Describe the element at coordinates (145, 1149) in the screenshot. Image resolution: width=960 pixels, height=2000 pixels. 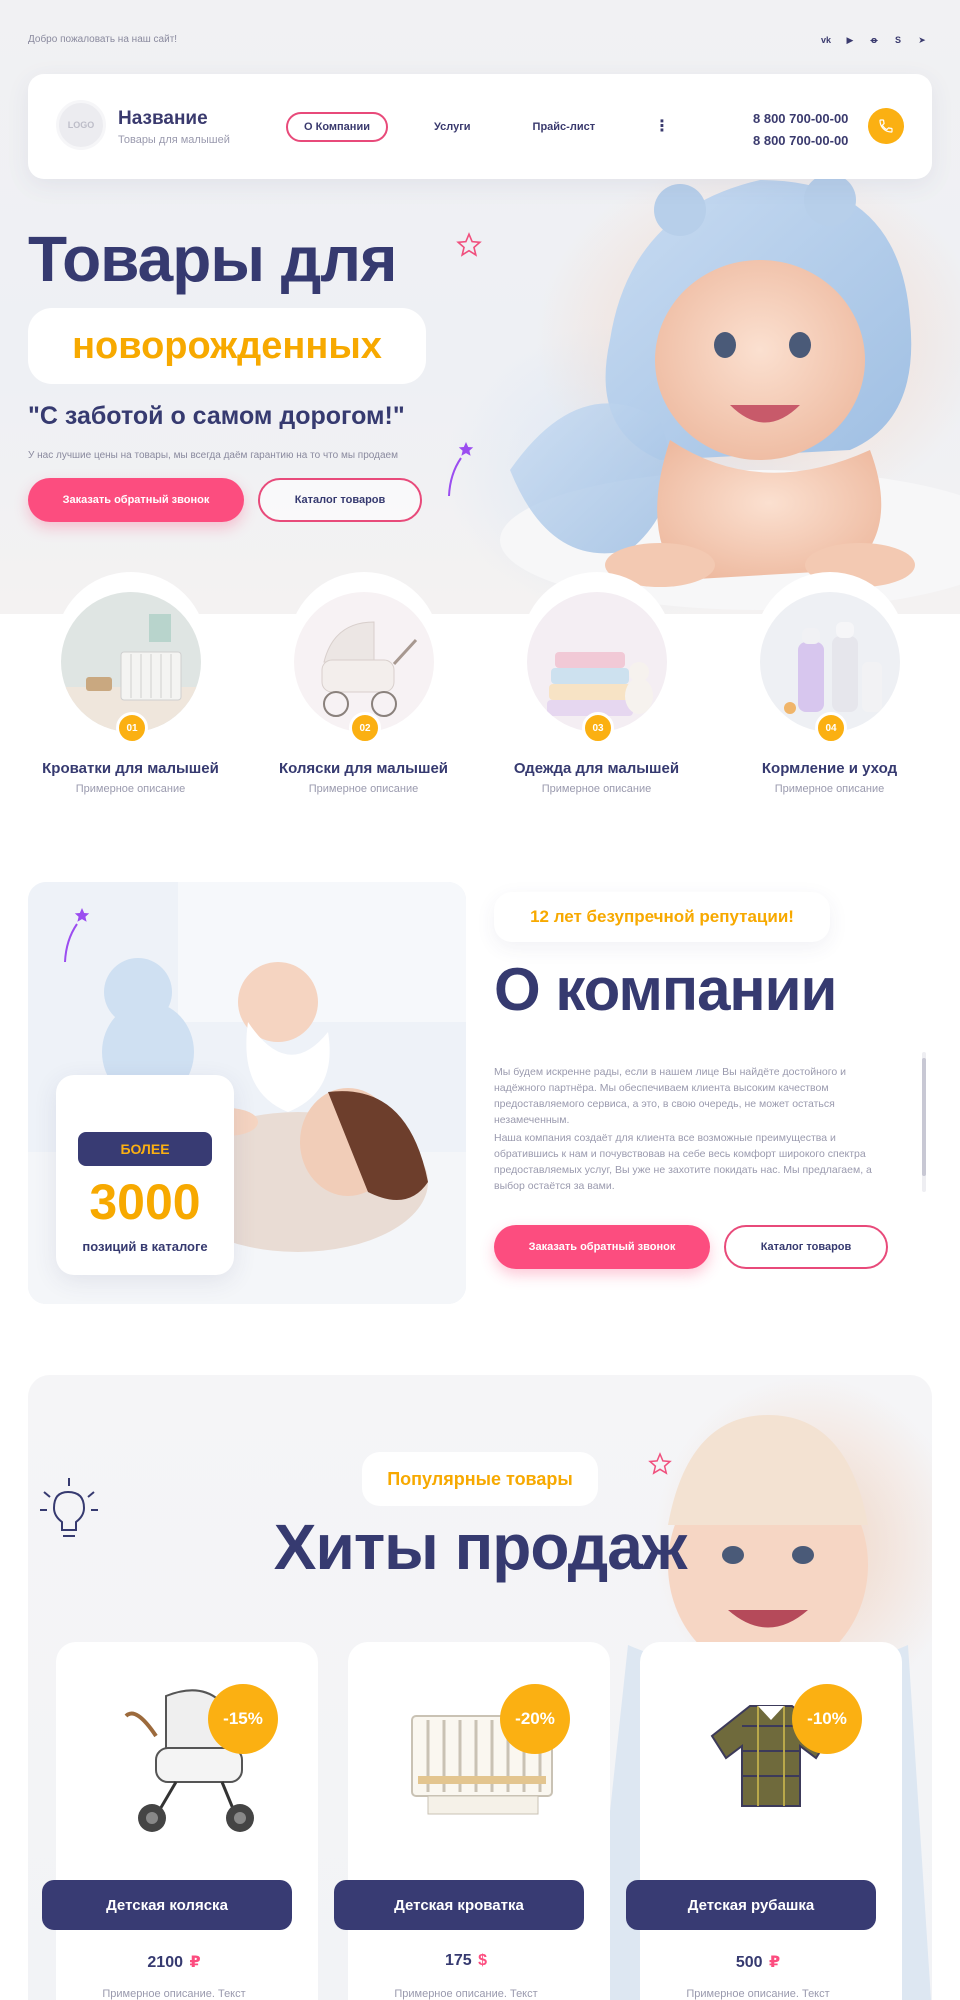
I see `stat-badge: БОЛЕЕ` at that location.